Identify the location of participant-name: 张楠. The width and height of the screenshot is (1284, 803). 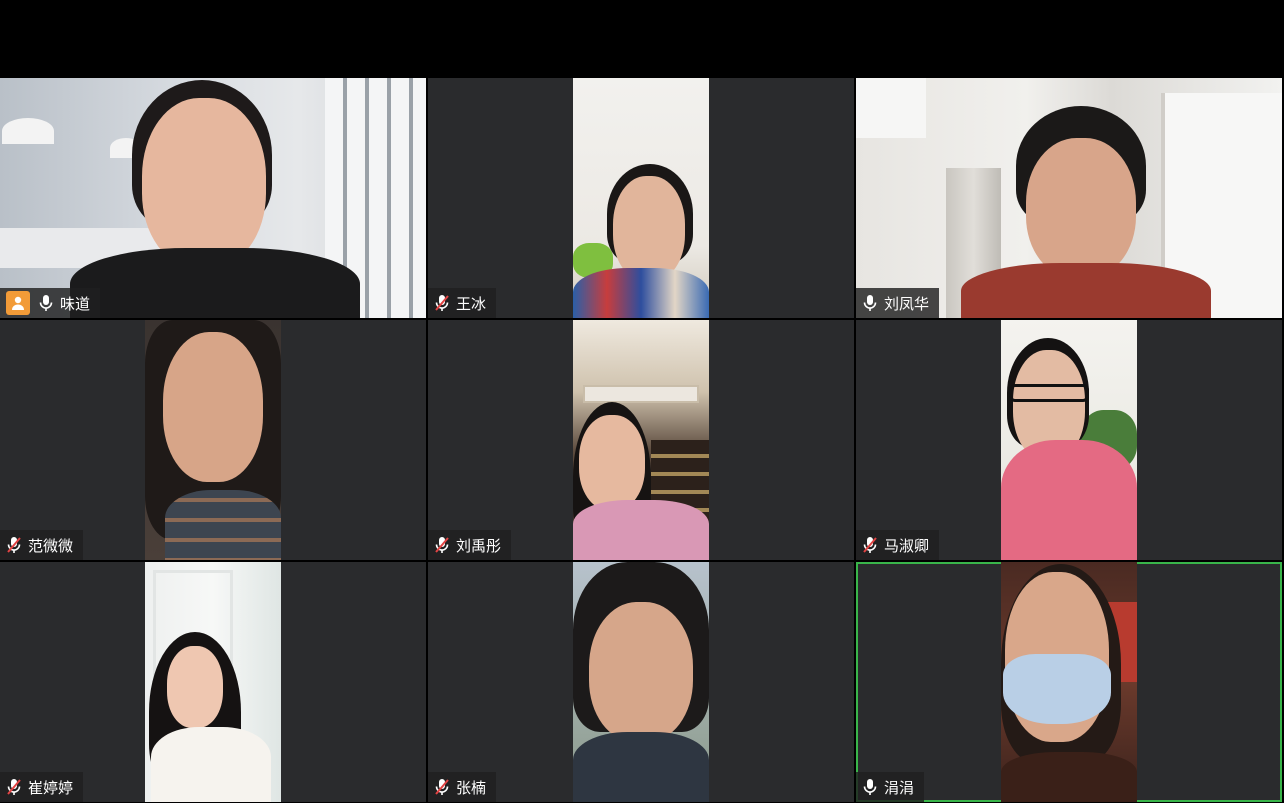
(471, 787).